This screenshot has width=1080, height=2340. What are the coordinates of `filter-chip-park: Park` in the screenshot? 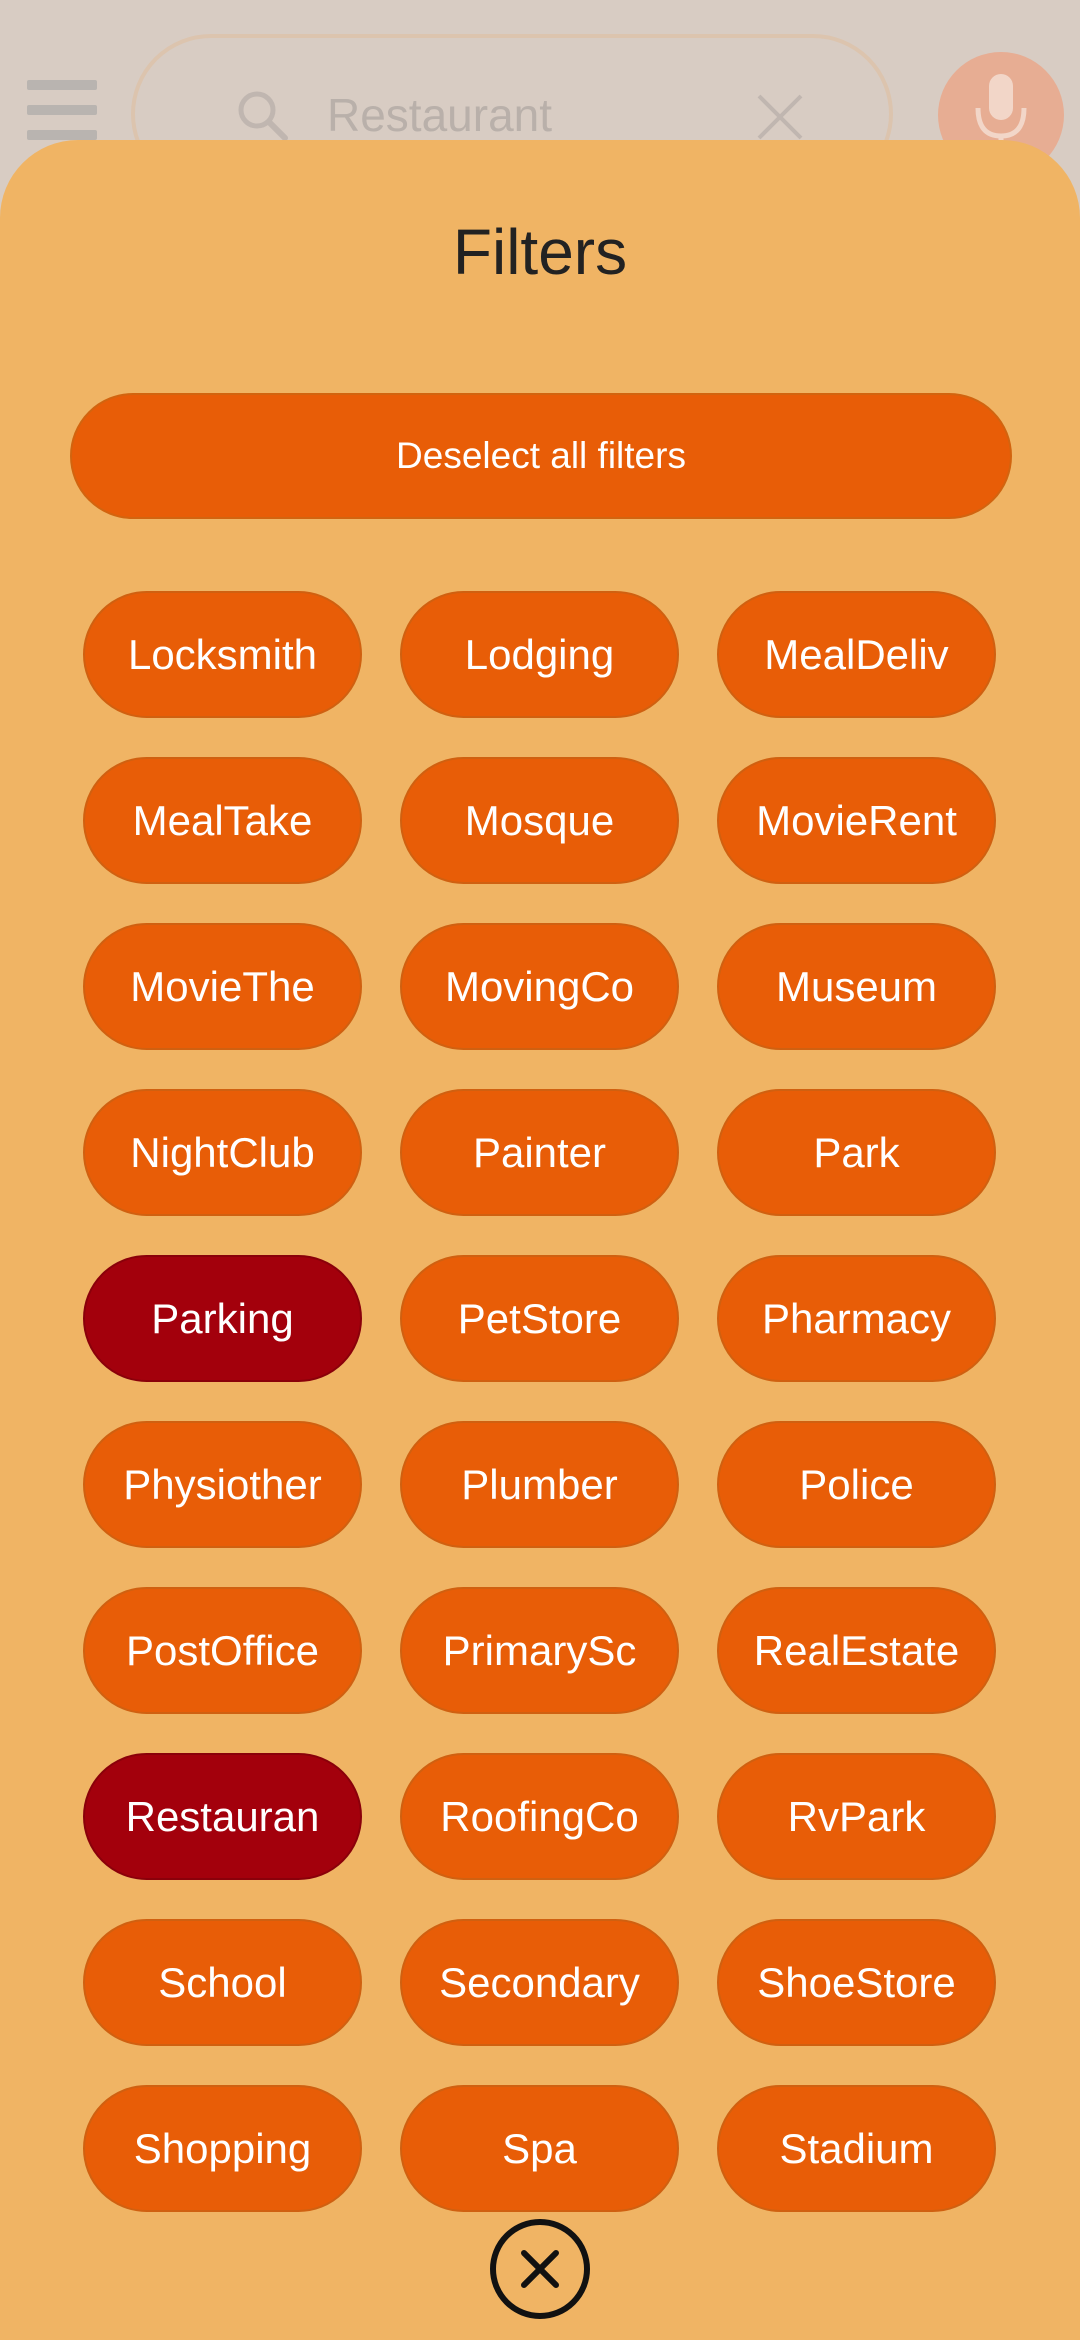 It's located at (856, 1152).